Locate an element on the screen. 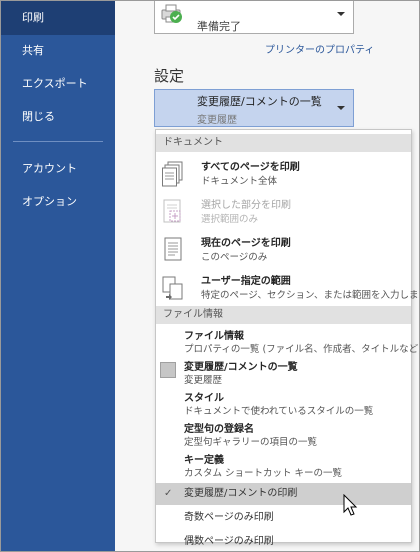 The image size is (420, 552). option-subtitle: 選択範囲のみ is located at coordinates (230, 219).